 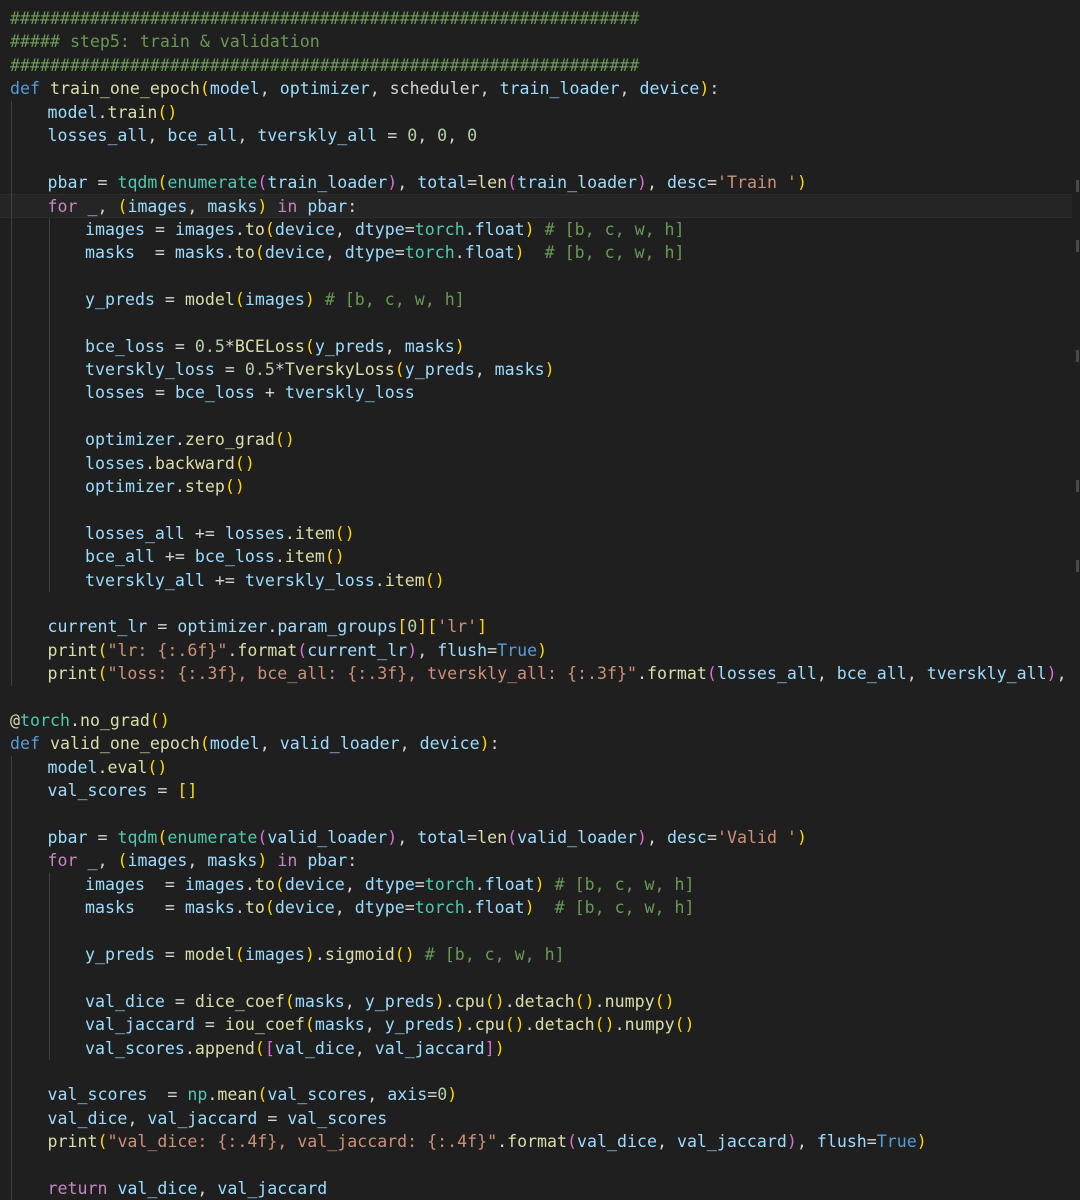 I want to click on code-token: print, so click(x=72, y=674).